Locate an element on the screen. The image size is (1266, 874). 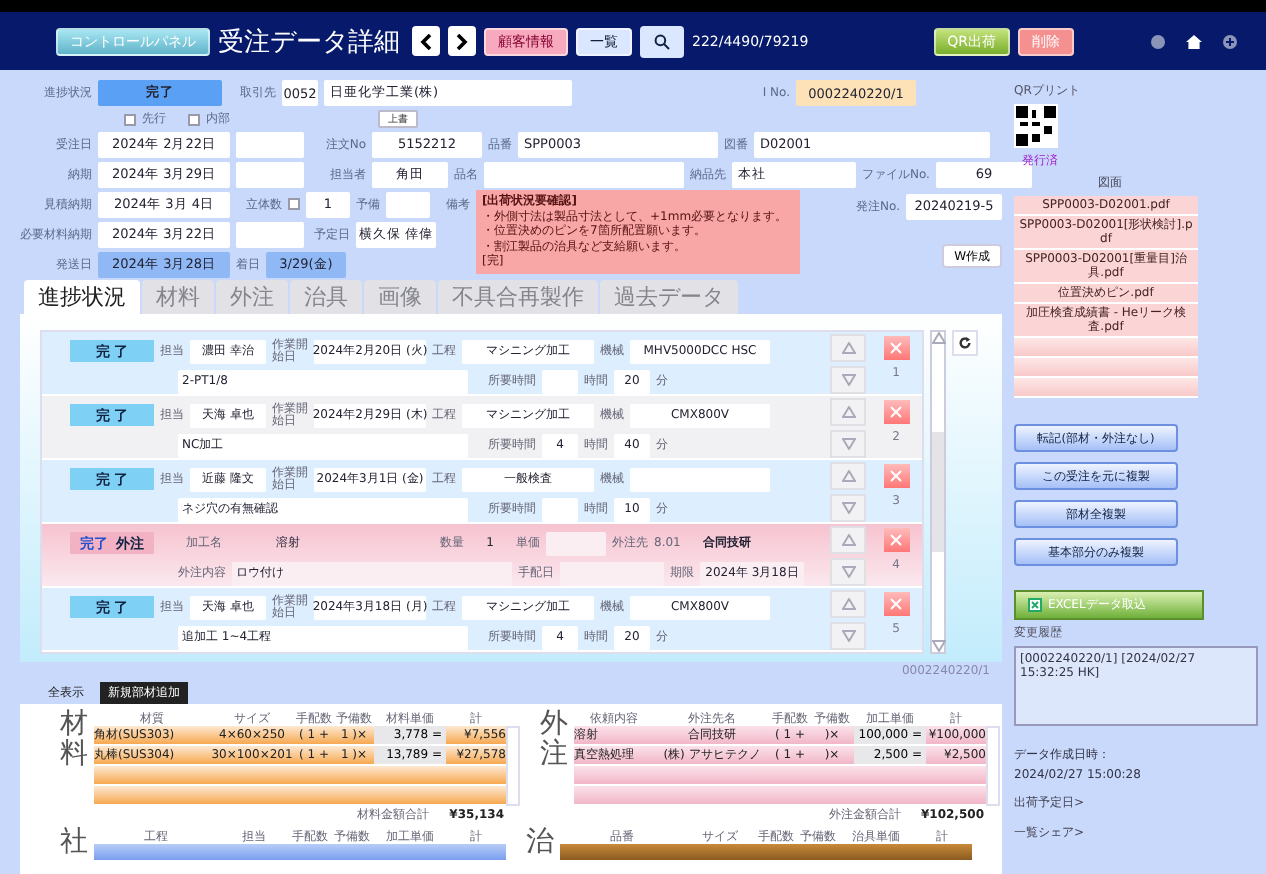
spreadsheet-icon is located at coordinates (1035, 605).